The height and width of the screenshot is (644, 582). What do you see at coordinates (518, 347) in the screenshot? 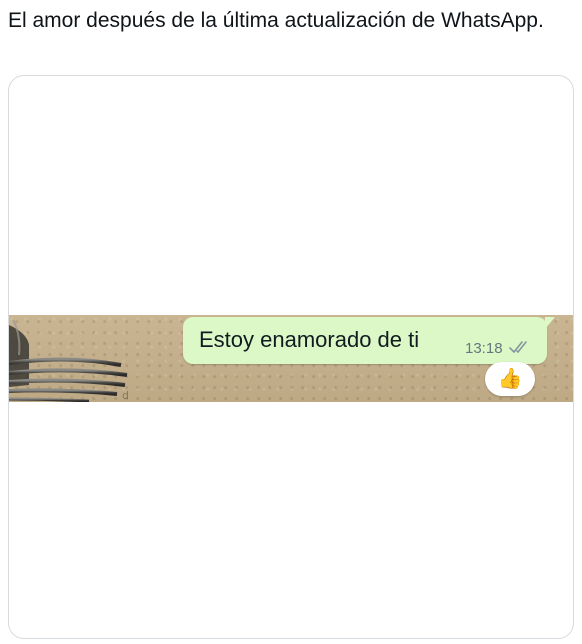
I see `double-check-icon` at bounding box center [518, 347].